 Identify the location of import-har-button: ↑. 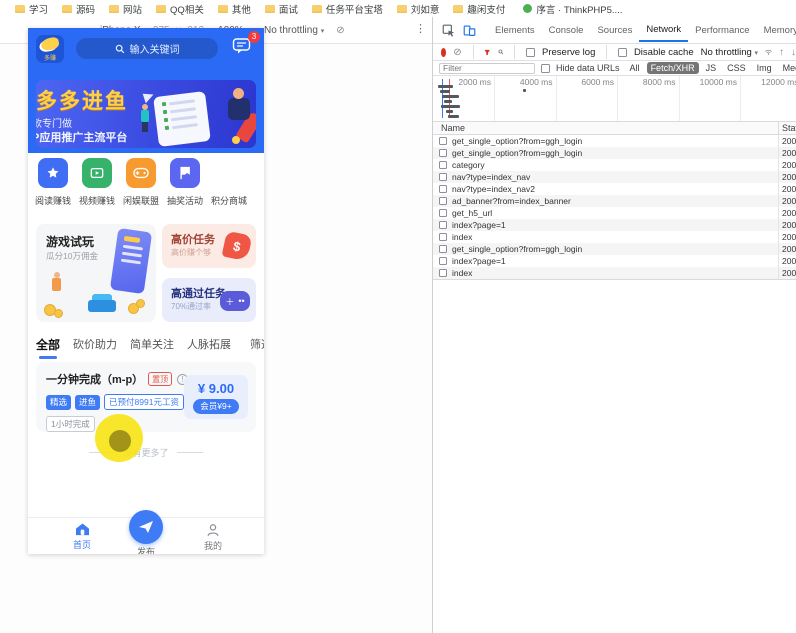
(781, 52).